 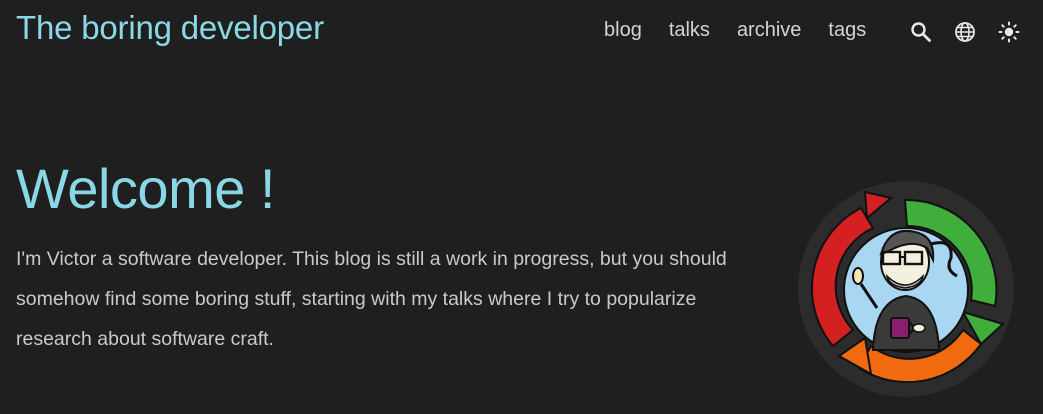 What do you see at coordinates (735, 30) in the screenshot?
I see `main-nav: blog talks archive tags` at bounding box center [735, 30].